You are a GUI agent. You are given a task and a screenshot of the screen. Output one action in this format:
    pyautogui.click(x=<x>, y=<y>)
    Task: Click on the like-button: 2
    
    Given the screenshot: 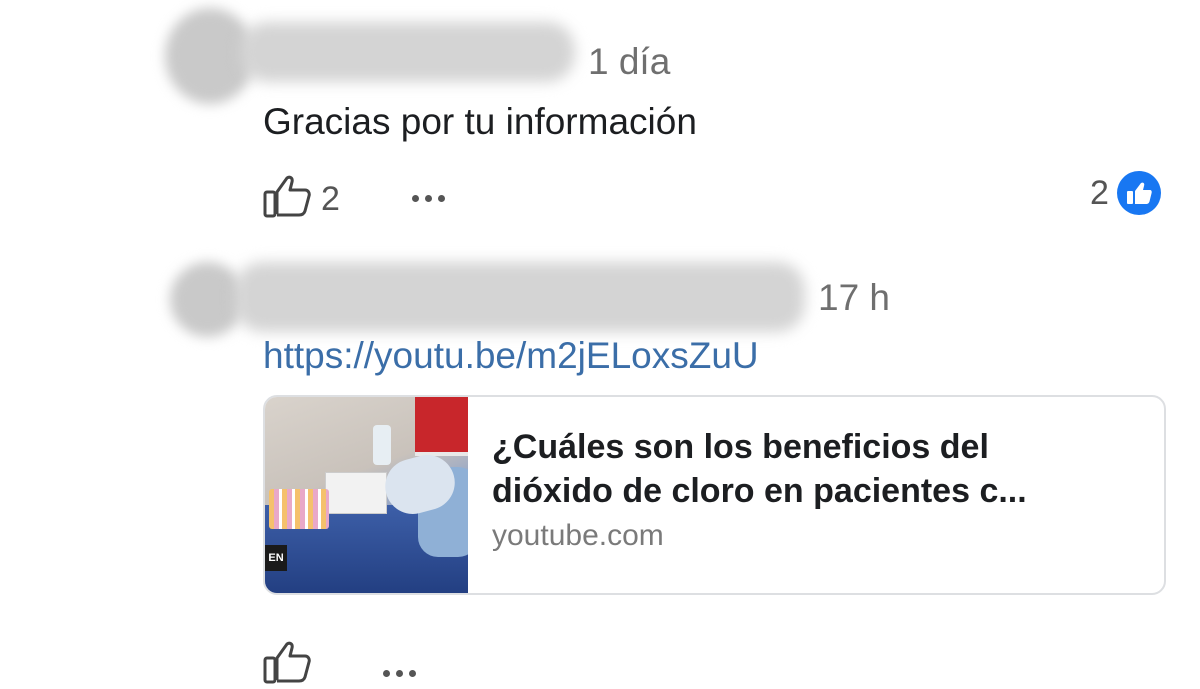 What is the action you would take?
    pyautogui.click(x=301, y=198)
    